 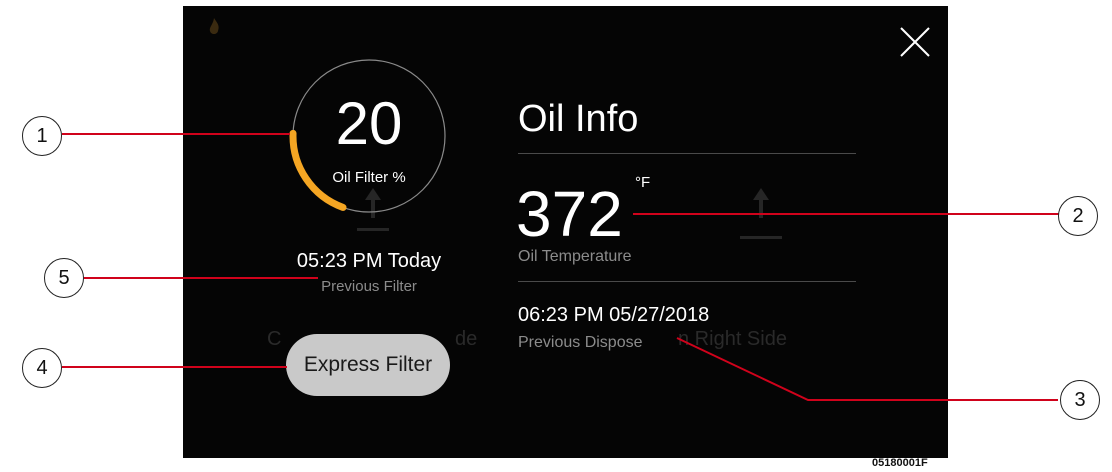 What do you see at coordinates (369, 286) in the screenshot?
I see `previous-filter-label: Previous Filter` at bounding box center [369, 286].